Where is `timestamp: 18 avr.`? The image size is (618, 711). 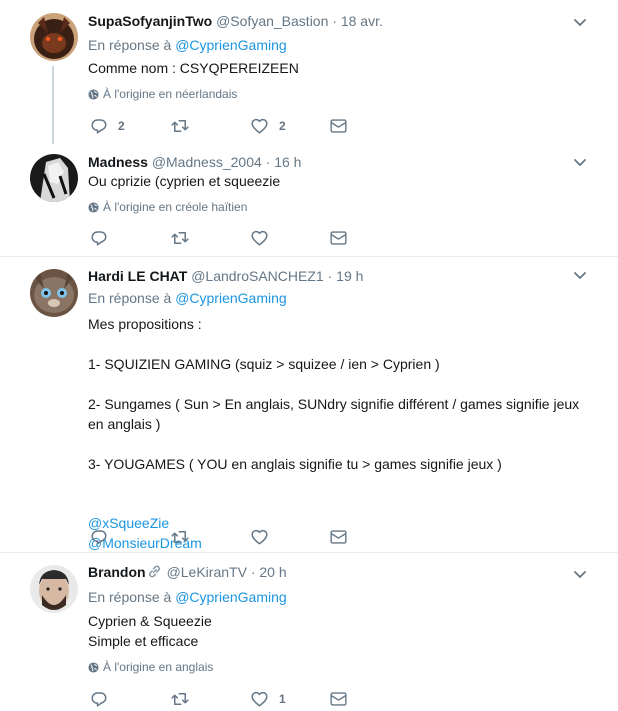 timestamp: 18 avr. is located at coordinates (362, 21).